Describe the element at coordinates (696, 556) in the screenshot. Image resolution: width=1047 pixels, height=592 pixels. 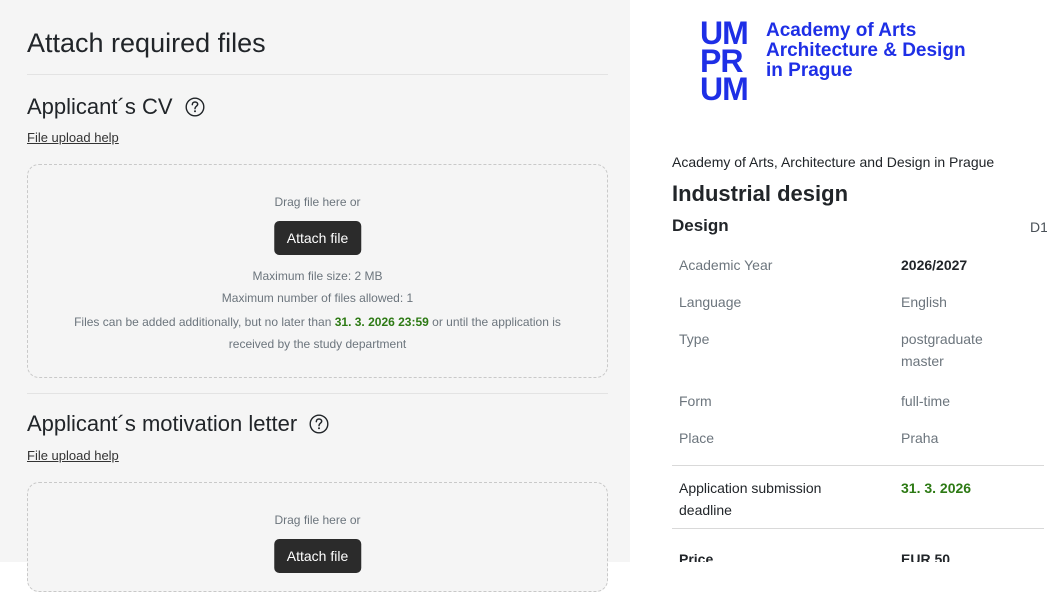
I see `info-label-price: Price` at that location.